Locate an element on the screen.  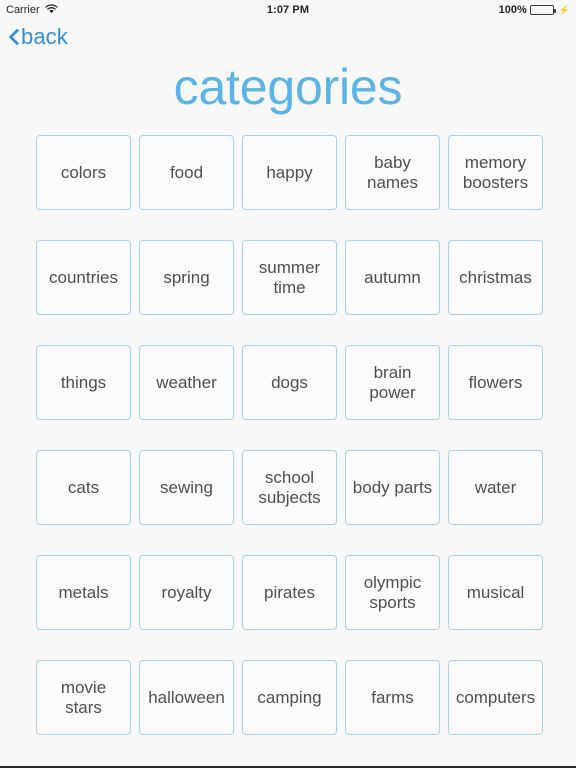
category-tile-label: musical is located at coordinates (495, 592).